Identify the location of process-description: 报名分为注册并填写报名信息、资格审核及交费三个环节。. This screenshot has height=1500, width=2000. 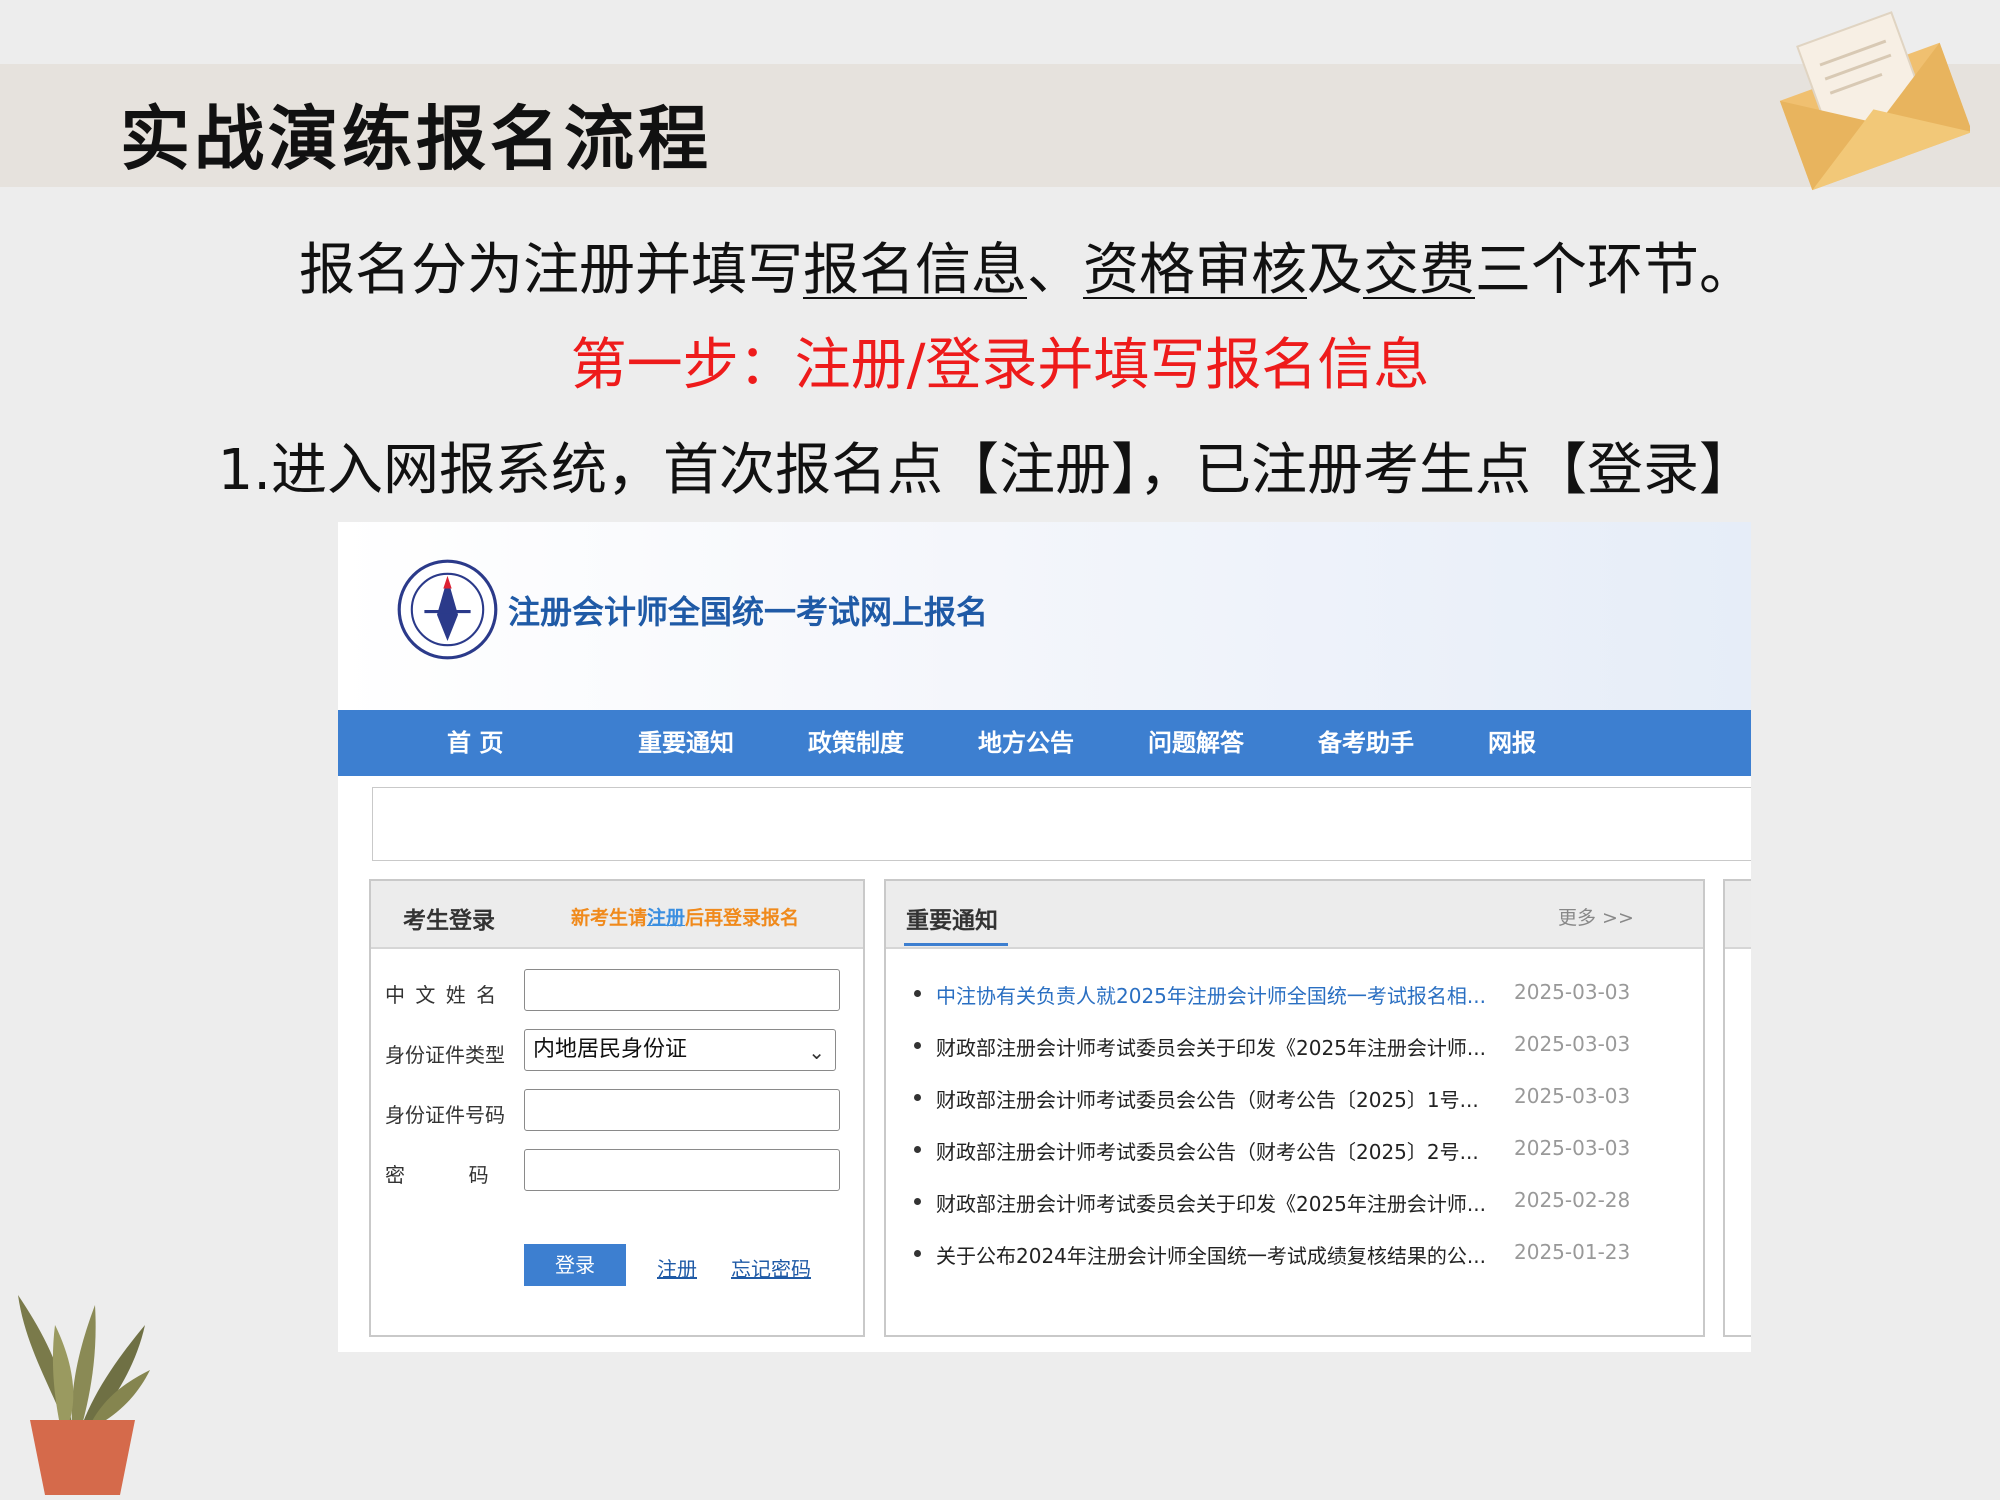
(1027, 265).